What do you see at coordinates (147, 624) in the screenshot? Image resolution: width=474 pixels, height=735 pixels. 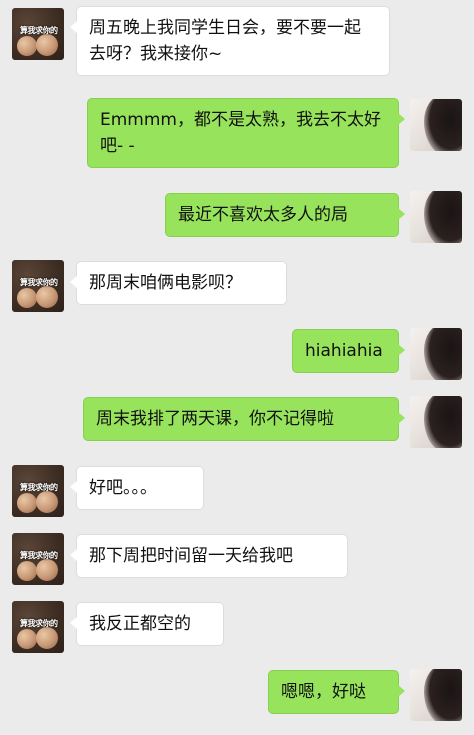 I see `message-bubble-received: 我反正都空的` at bounding box center [147, 624].